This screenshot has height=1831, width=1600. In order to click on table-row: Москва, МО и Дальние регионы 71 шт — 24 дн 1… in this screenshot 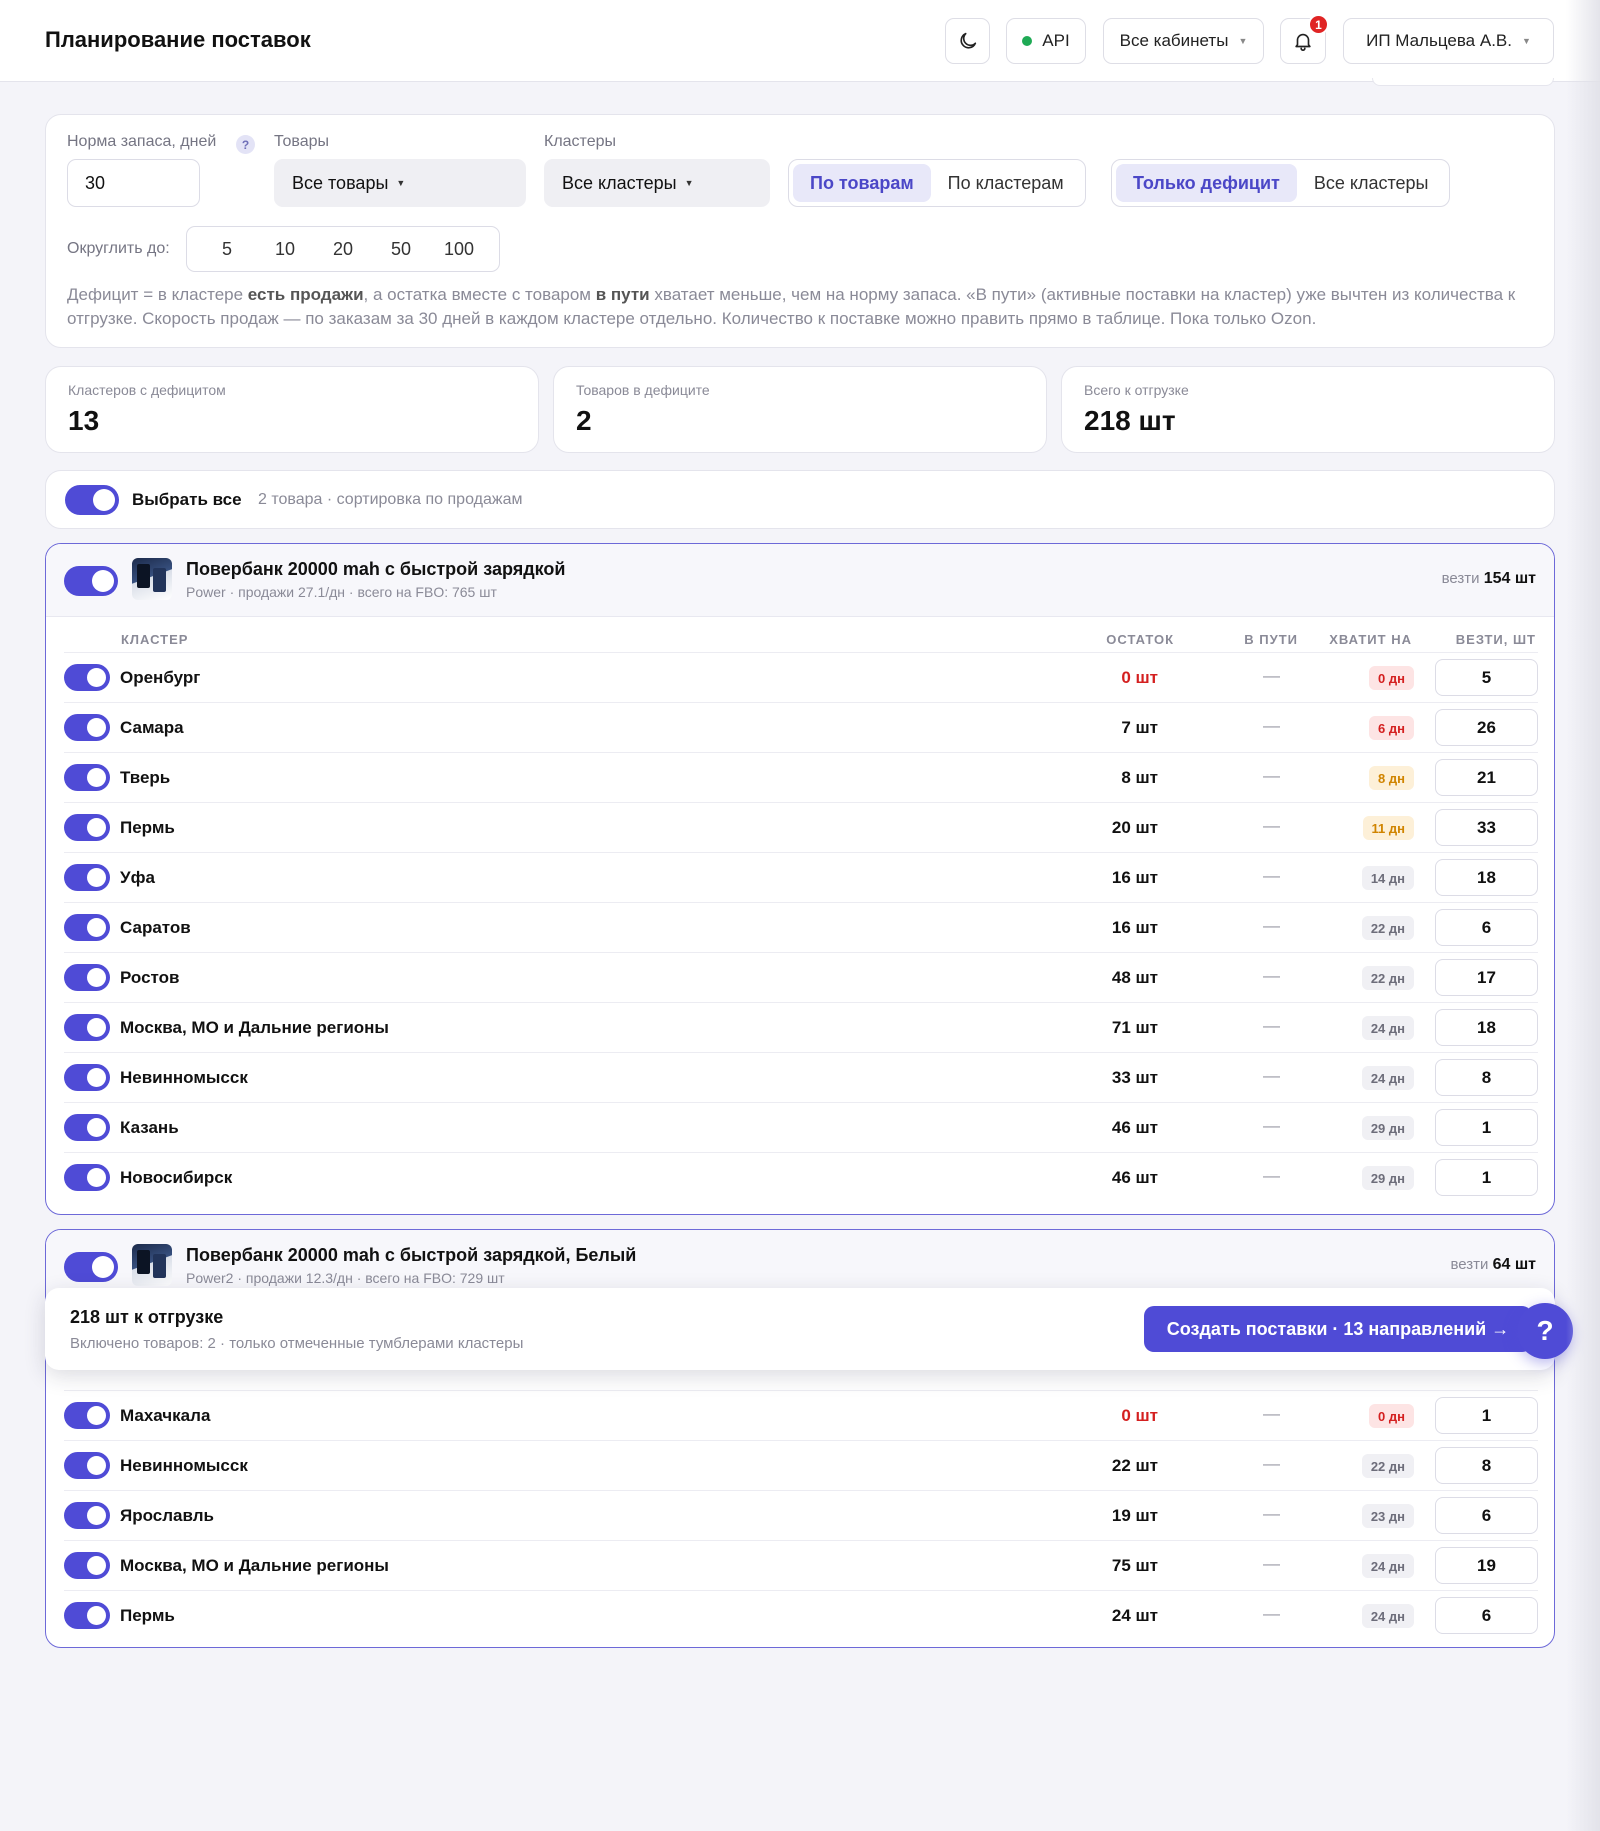, I will do `click(801, 1027)`.